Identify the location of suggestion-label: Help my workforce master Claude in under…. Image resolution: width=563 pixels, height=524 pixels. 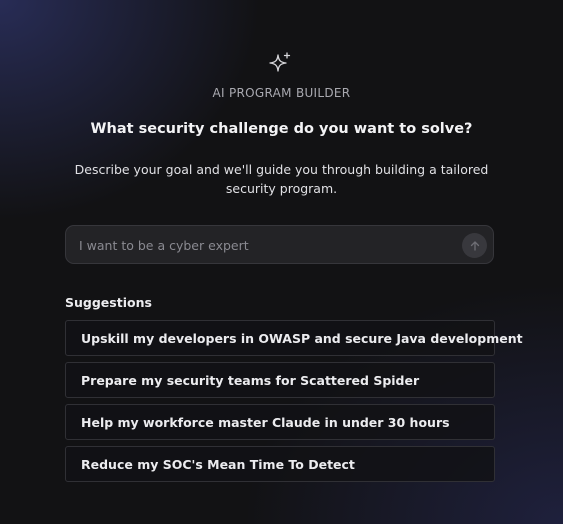
(265, 422).